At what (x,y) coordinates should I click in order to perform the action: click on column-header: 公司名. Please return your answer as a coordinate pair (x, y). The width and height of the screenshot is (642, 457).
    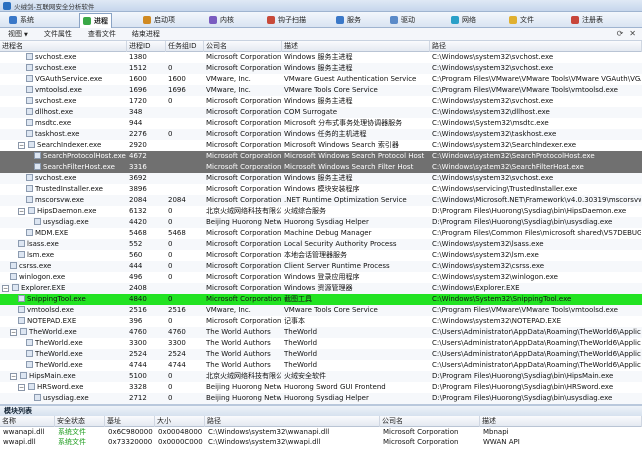
    Looking at the image, I should click on (243, 46).